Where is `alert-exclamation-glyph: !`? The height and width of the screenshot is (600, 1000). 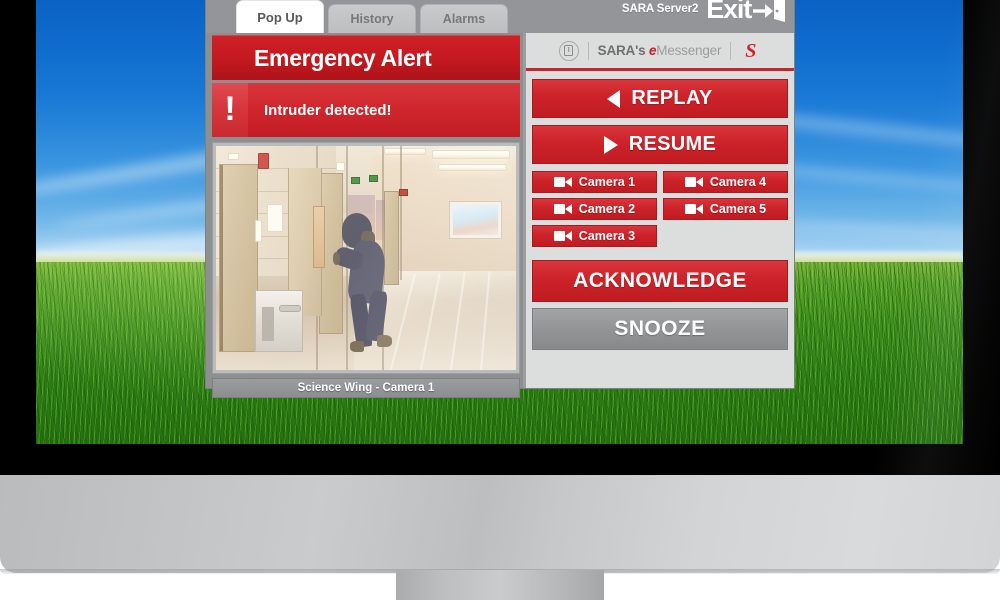
alert-exclamation-glyph: ! is located at coordinates (230, 109).